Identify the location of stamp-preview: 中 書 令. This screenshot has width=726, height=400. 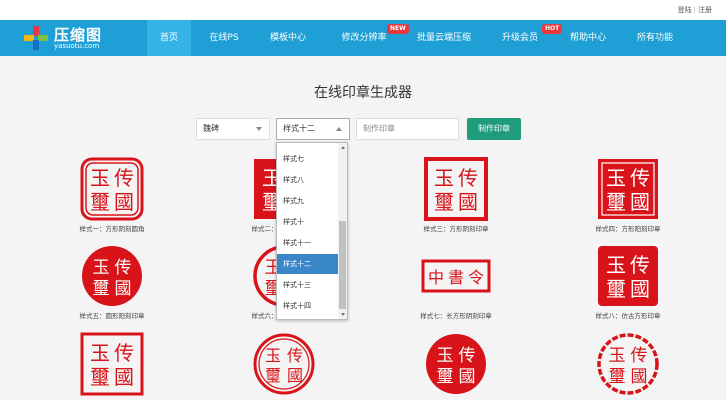
(456, 276).